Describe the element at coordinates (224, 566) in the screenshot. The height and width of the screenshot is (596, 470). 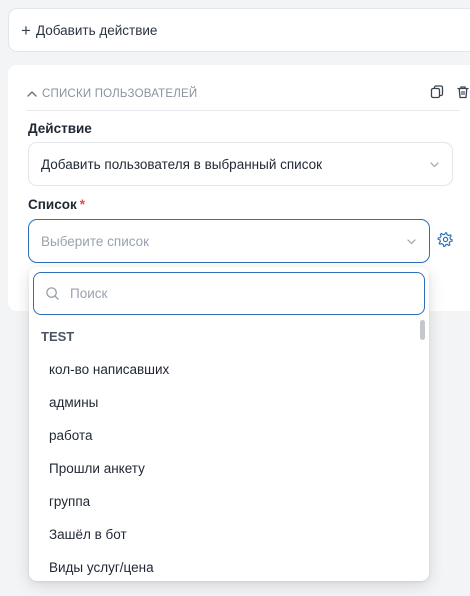
I see `list-option: Виды услуг/цена` at that location.